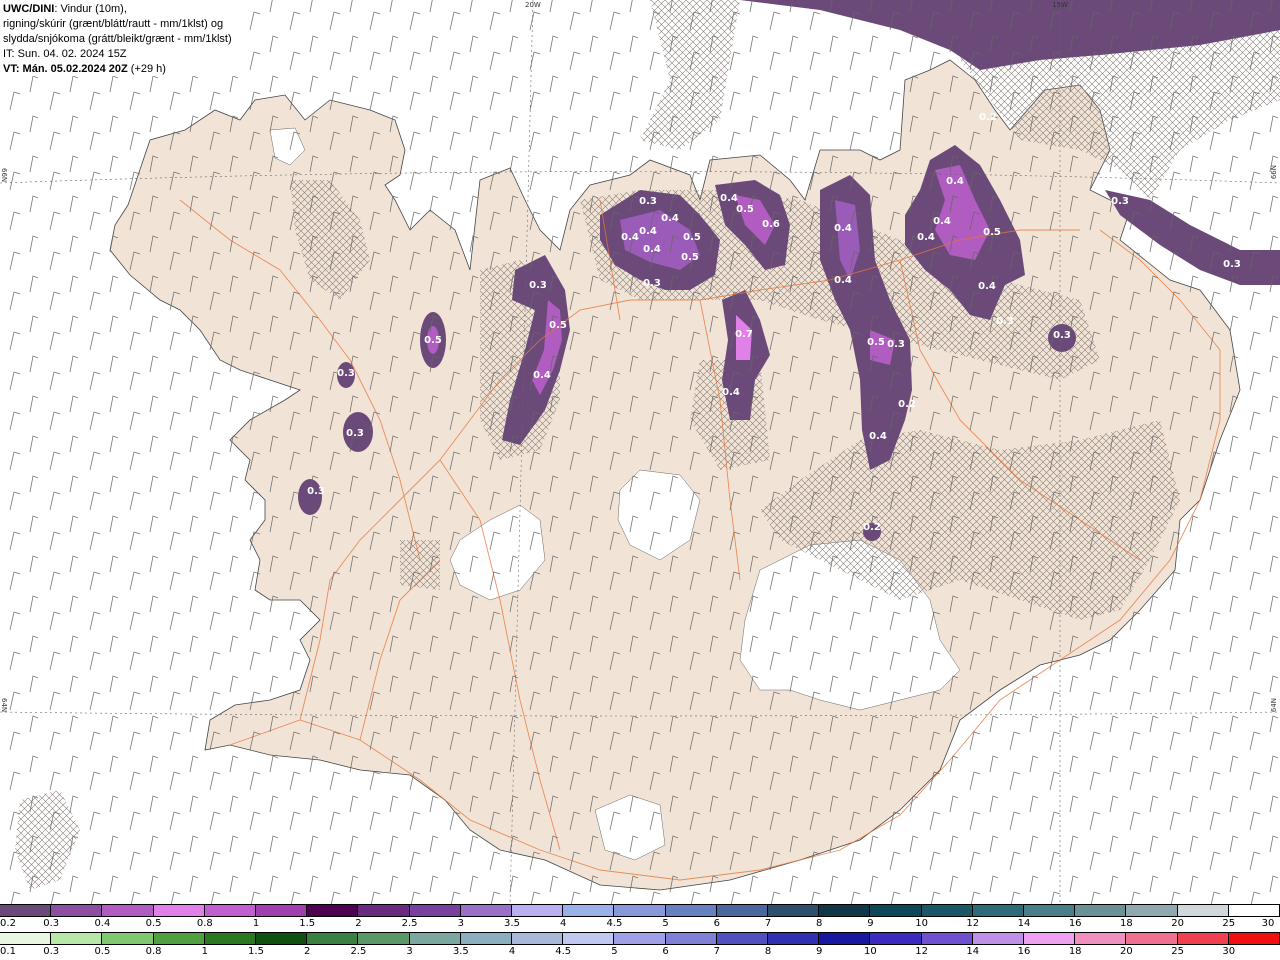 Image resolution: width=1280 pixels, height=960 pixels. What do you see at coordinates (533, 5) in the screenshot?
I see `graticule-label-20w: 20W` at bounding box center [533, 5].